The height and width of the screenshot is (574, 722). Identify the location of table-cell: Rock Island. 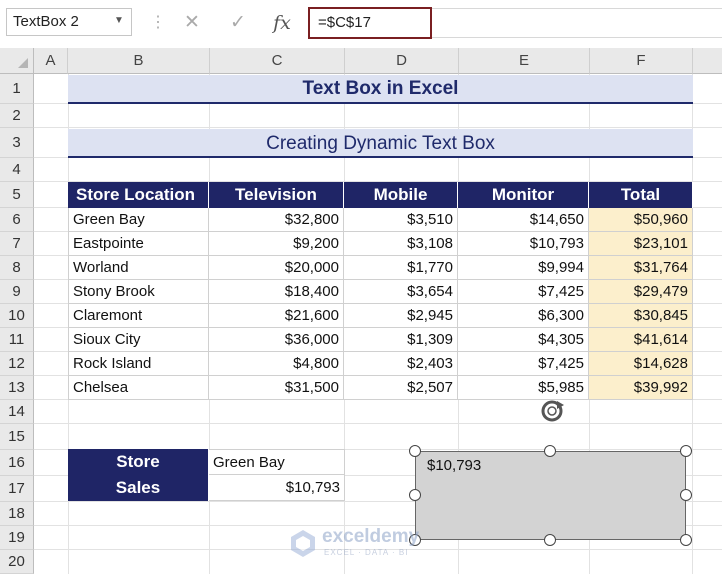
(138, 364).